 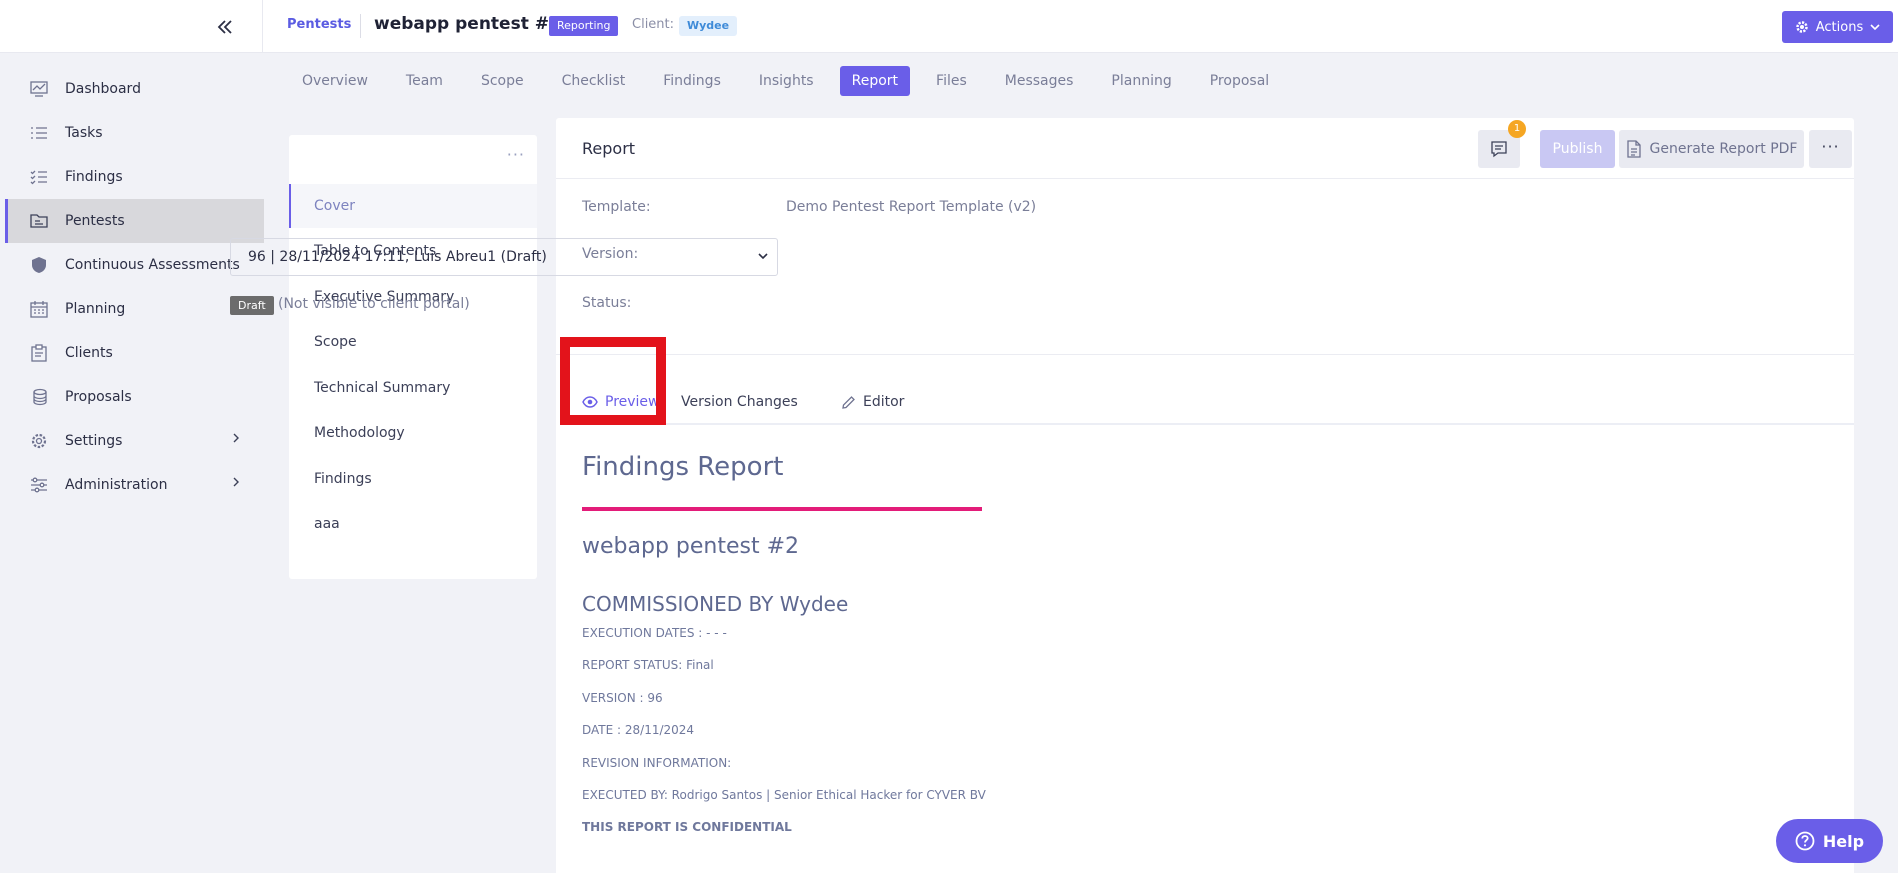 What do you see at coordinates (413, 479) in the screenshot?
I see `section-item-findings: Findings` at bounding box center [413, 479].